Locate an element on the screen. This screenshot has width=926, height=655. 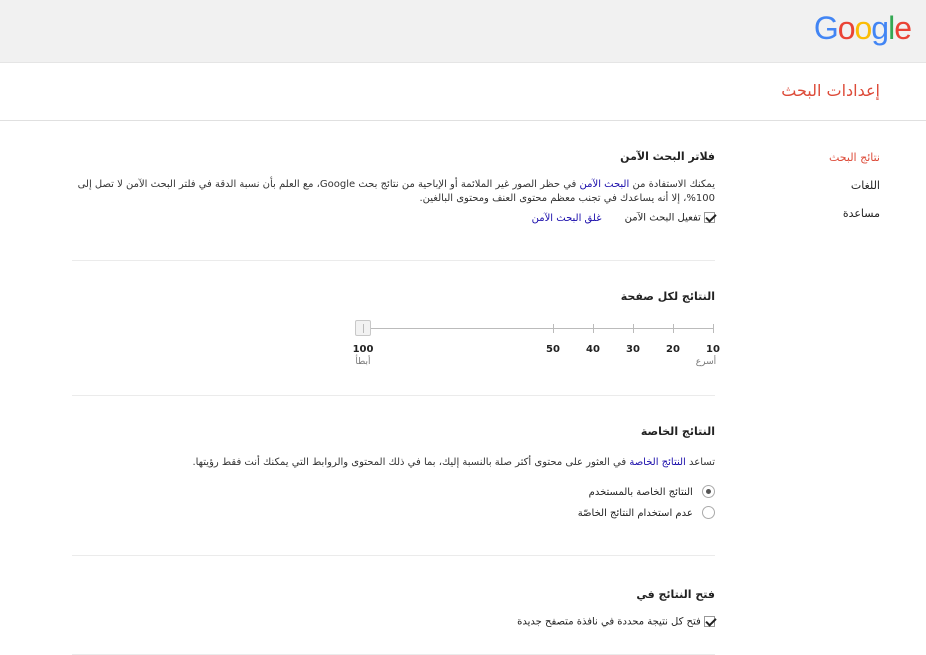
new-window-checkbox is located at coordinates (710, 621).